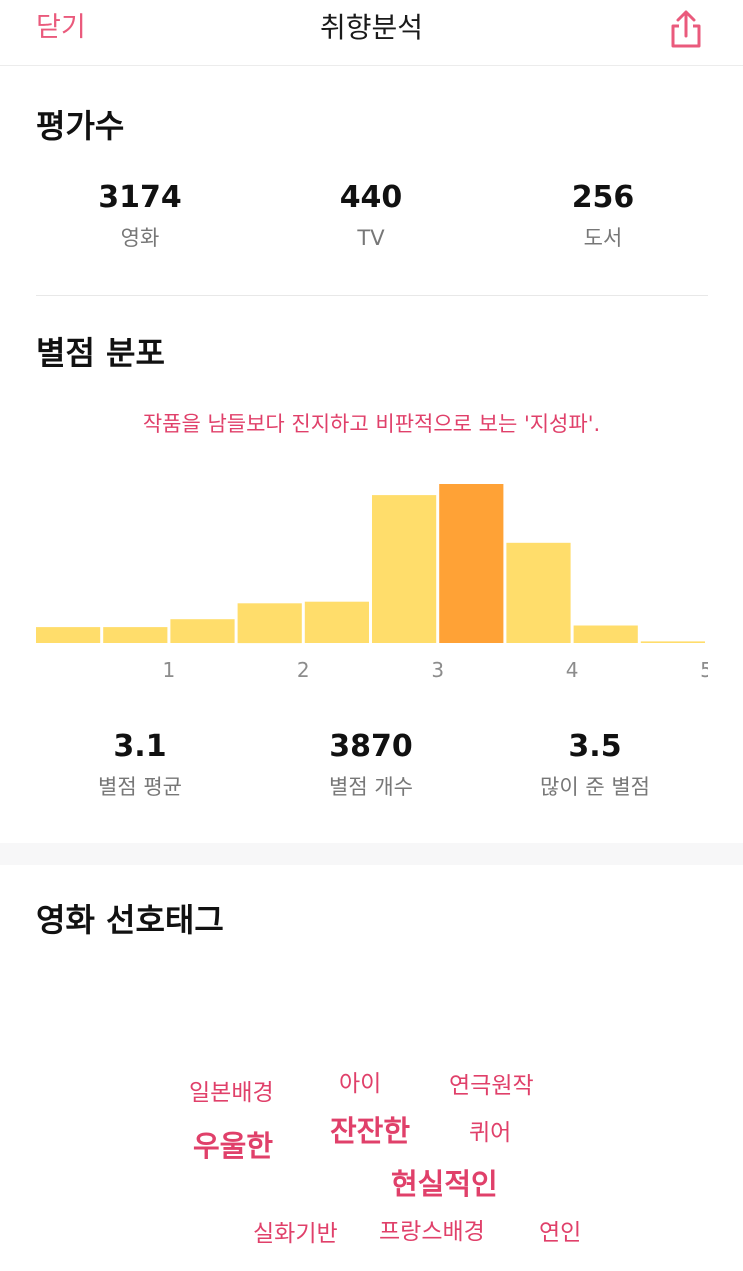  What do you see at coordinates (371, 746) in the screenshot?
I see `stat-value: 3870` at bounding box center [371, 746].